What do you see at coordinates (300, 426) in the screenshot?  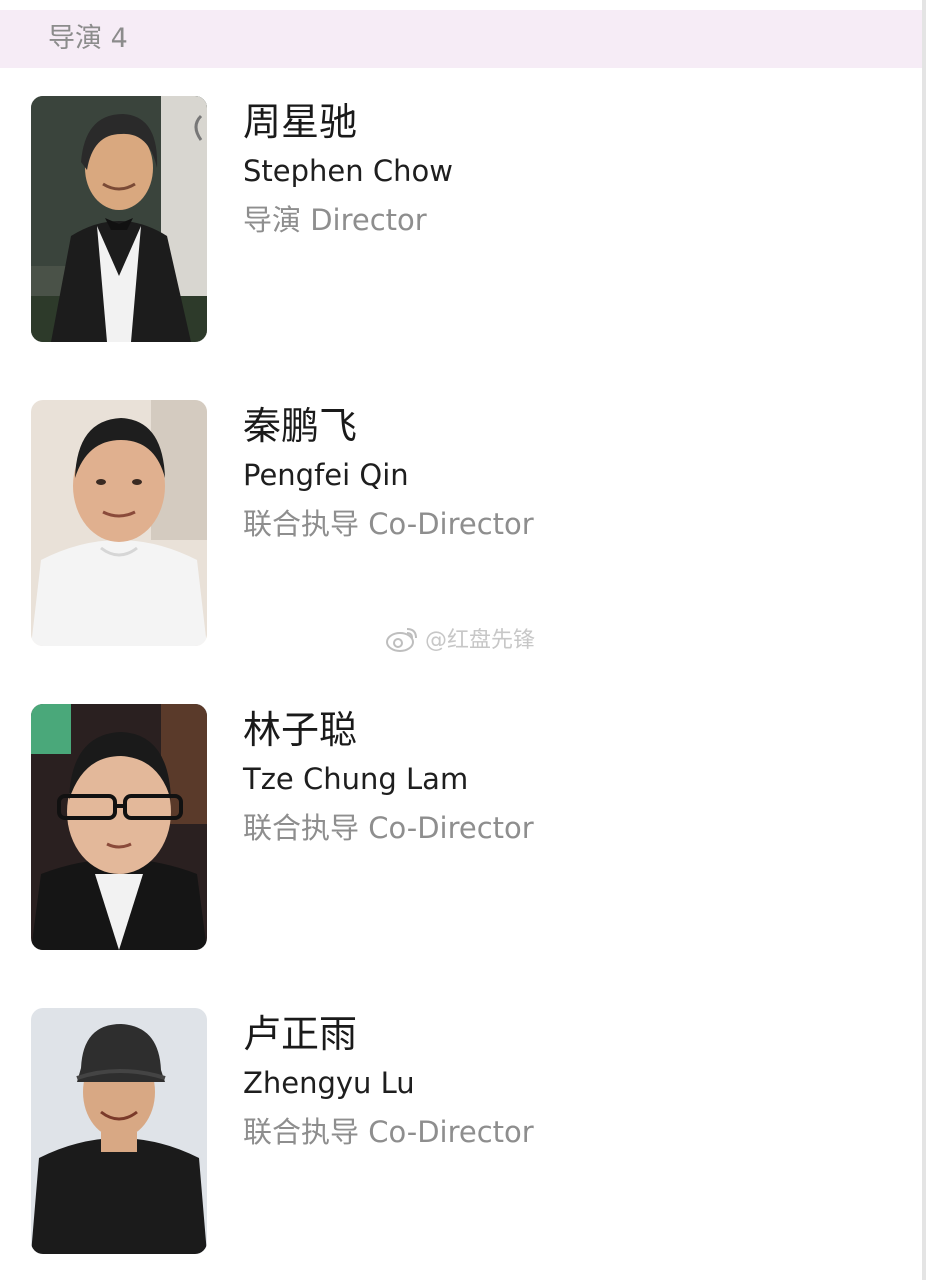 I see `person-name-zh: 秦鹏飞` at bounding box center [300, 426].